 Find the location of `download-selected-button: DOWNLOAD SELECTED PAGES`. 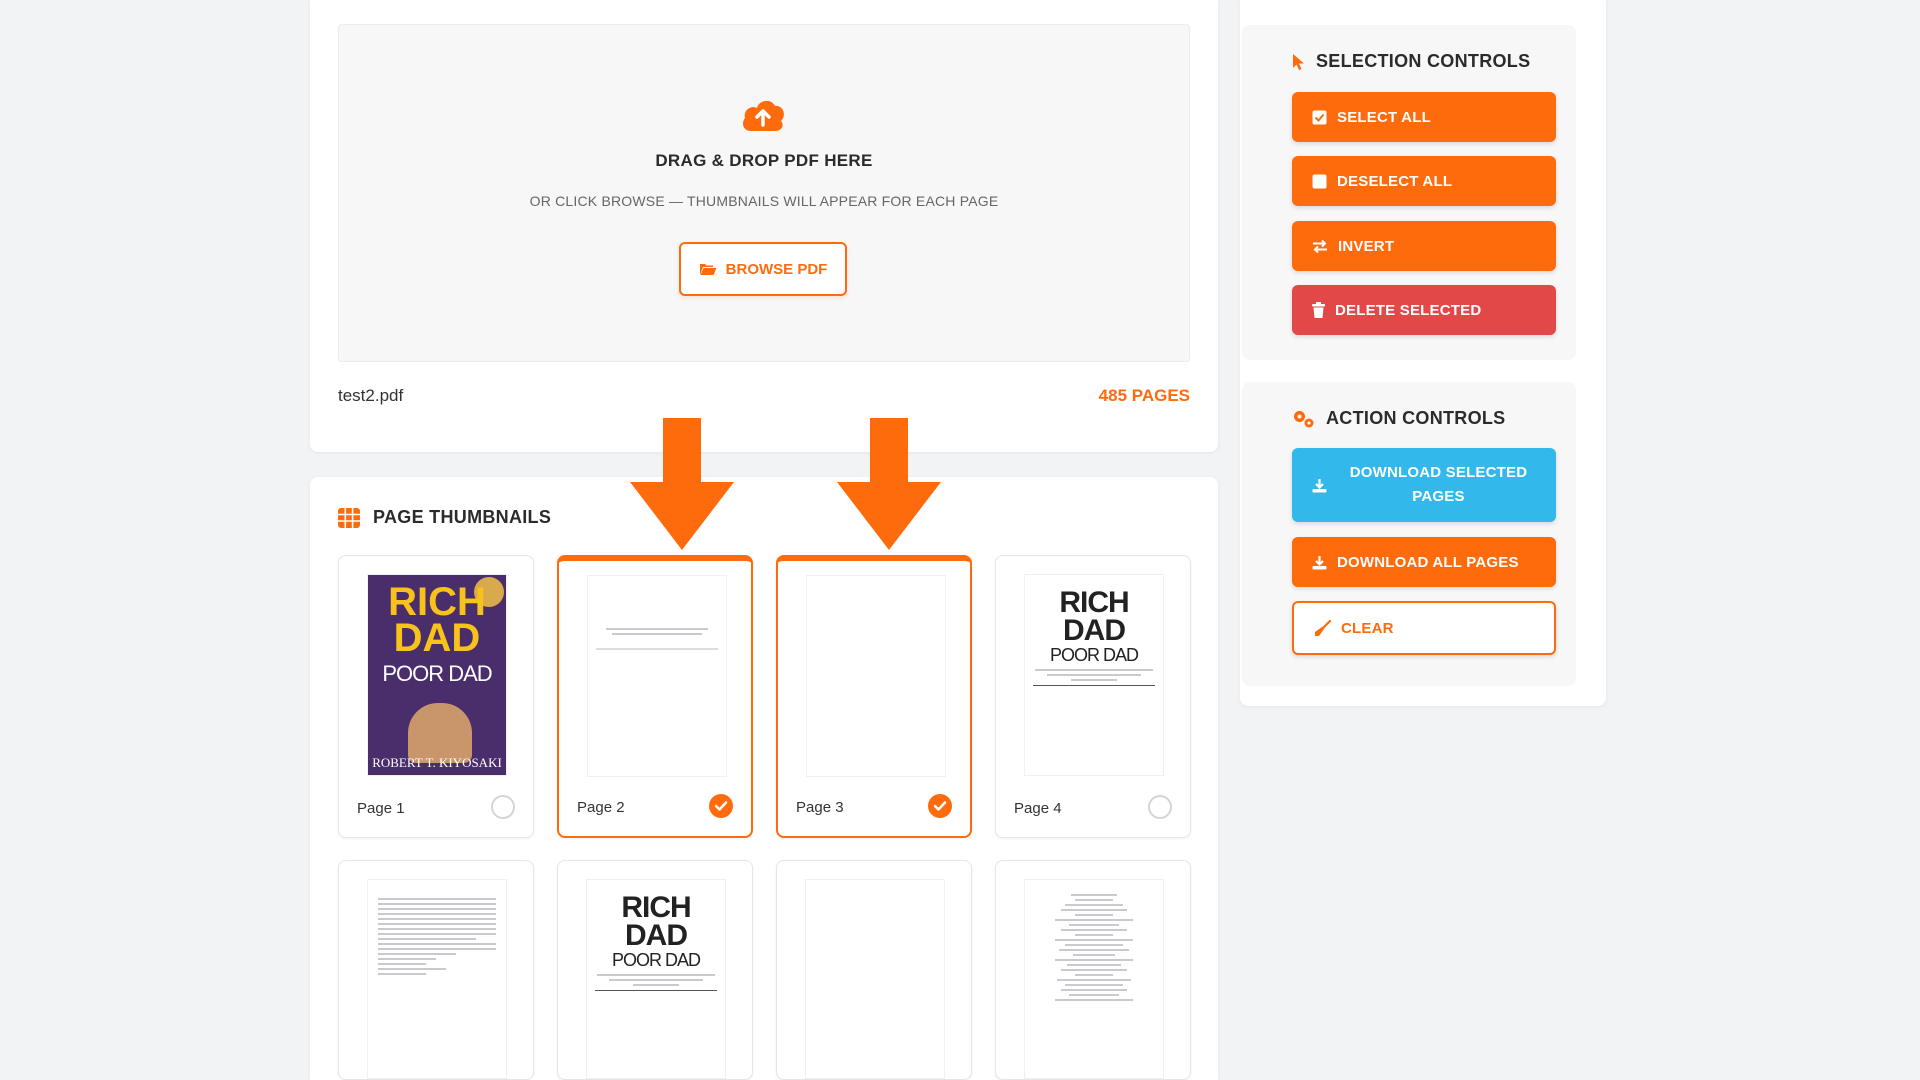

download-selected-button: DOWNLOAD SELECTED PAGES is located at coordinates (1424, 485).